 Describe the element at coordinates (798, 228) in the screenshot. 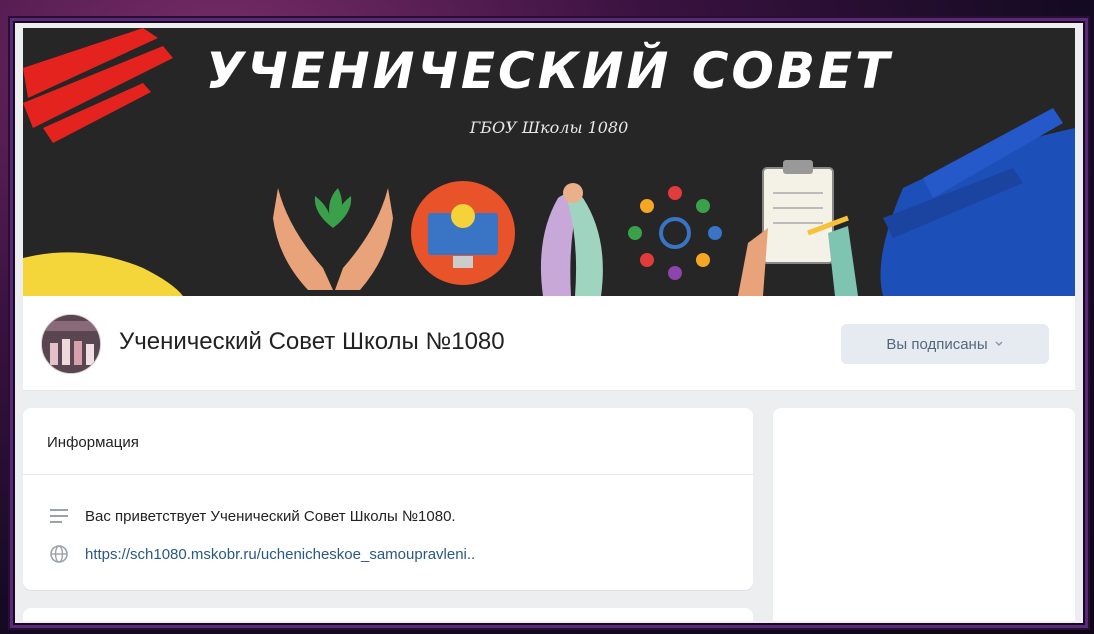

I see `clipboard-writing-icon` at that location.